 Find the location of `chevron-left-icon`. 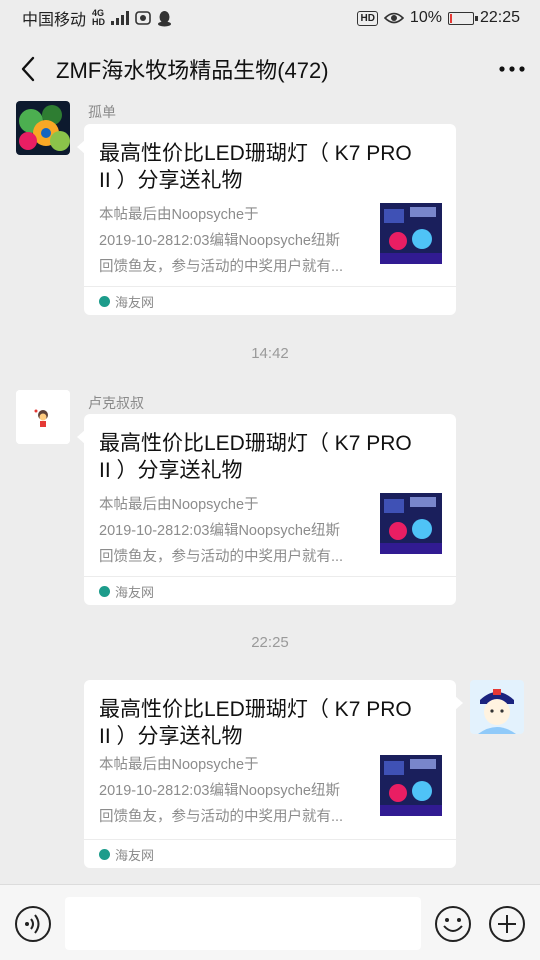

chevron-left-icon is located at coordinates (28, 69).